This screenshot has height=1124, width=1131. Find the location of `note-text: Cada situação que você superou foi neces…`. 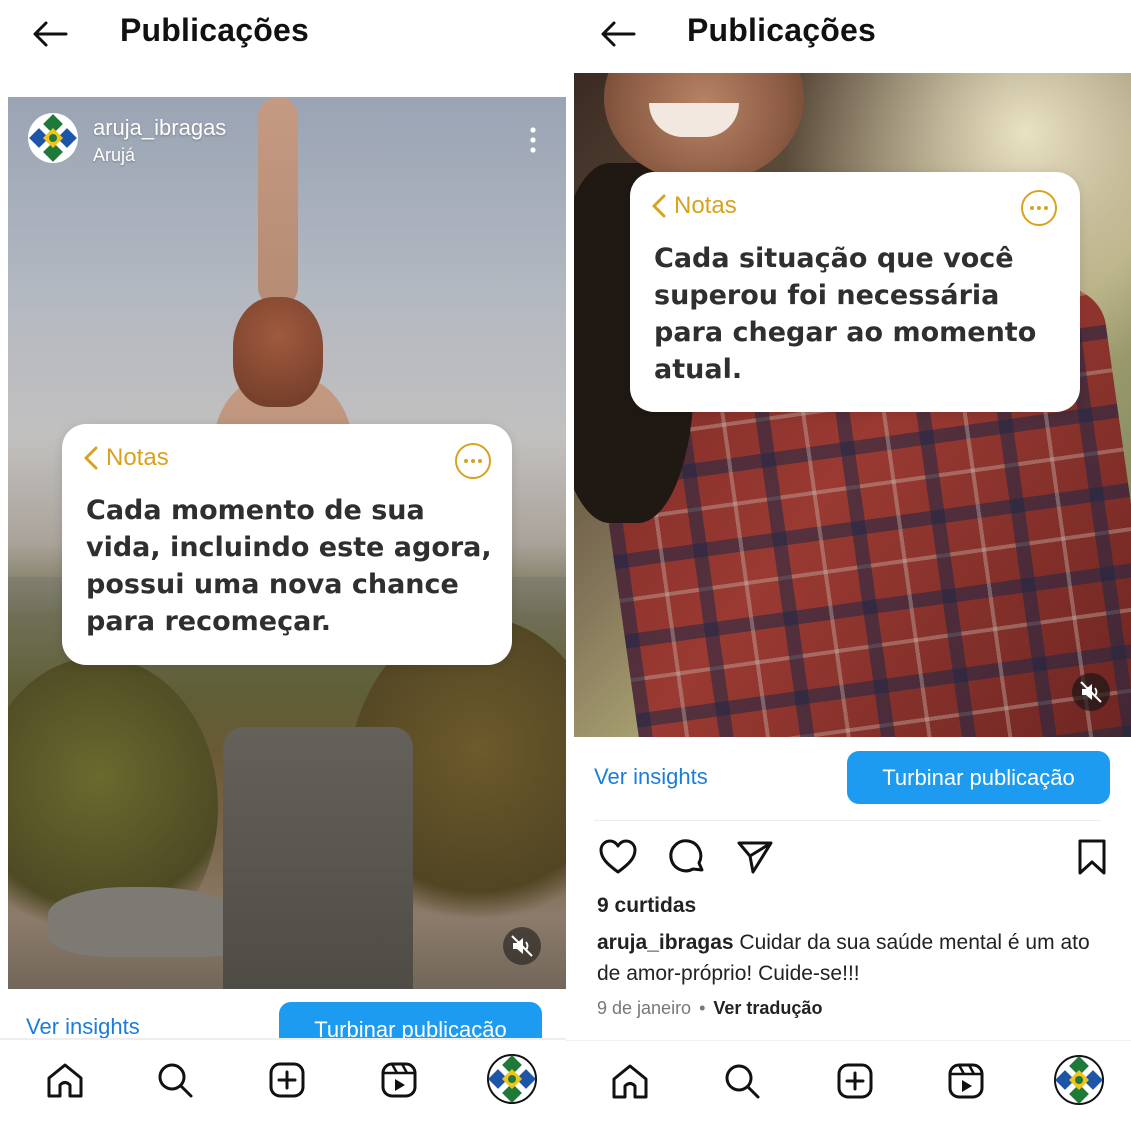

note-text: Cada situação que você superou foi neces… is located at coordinates (845, 314).